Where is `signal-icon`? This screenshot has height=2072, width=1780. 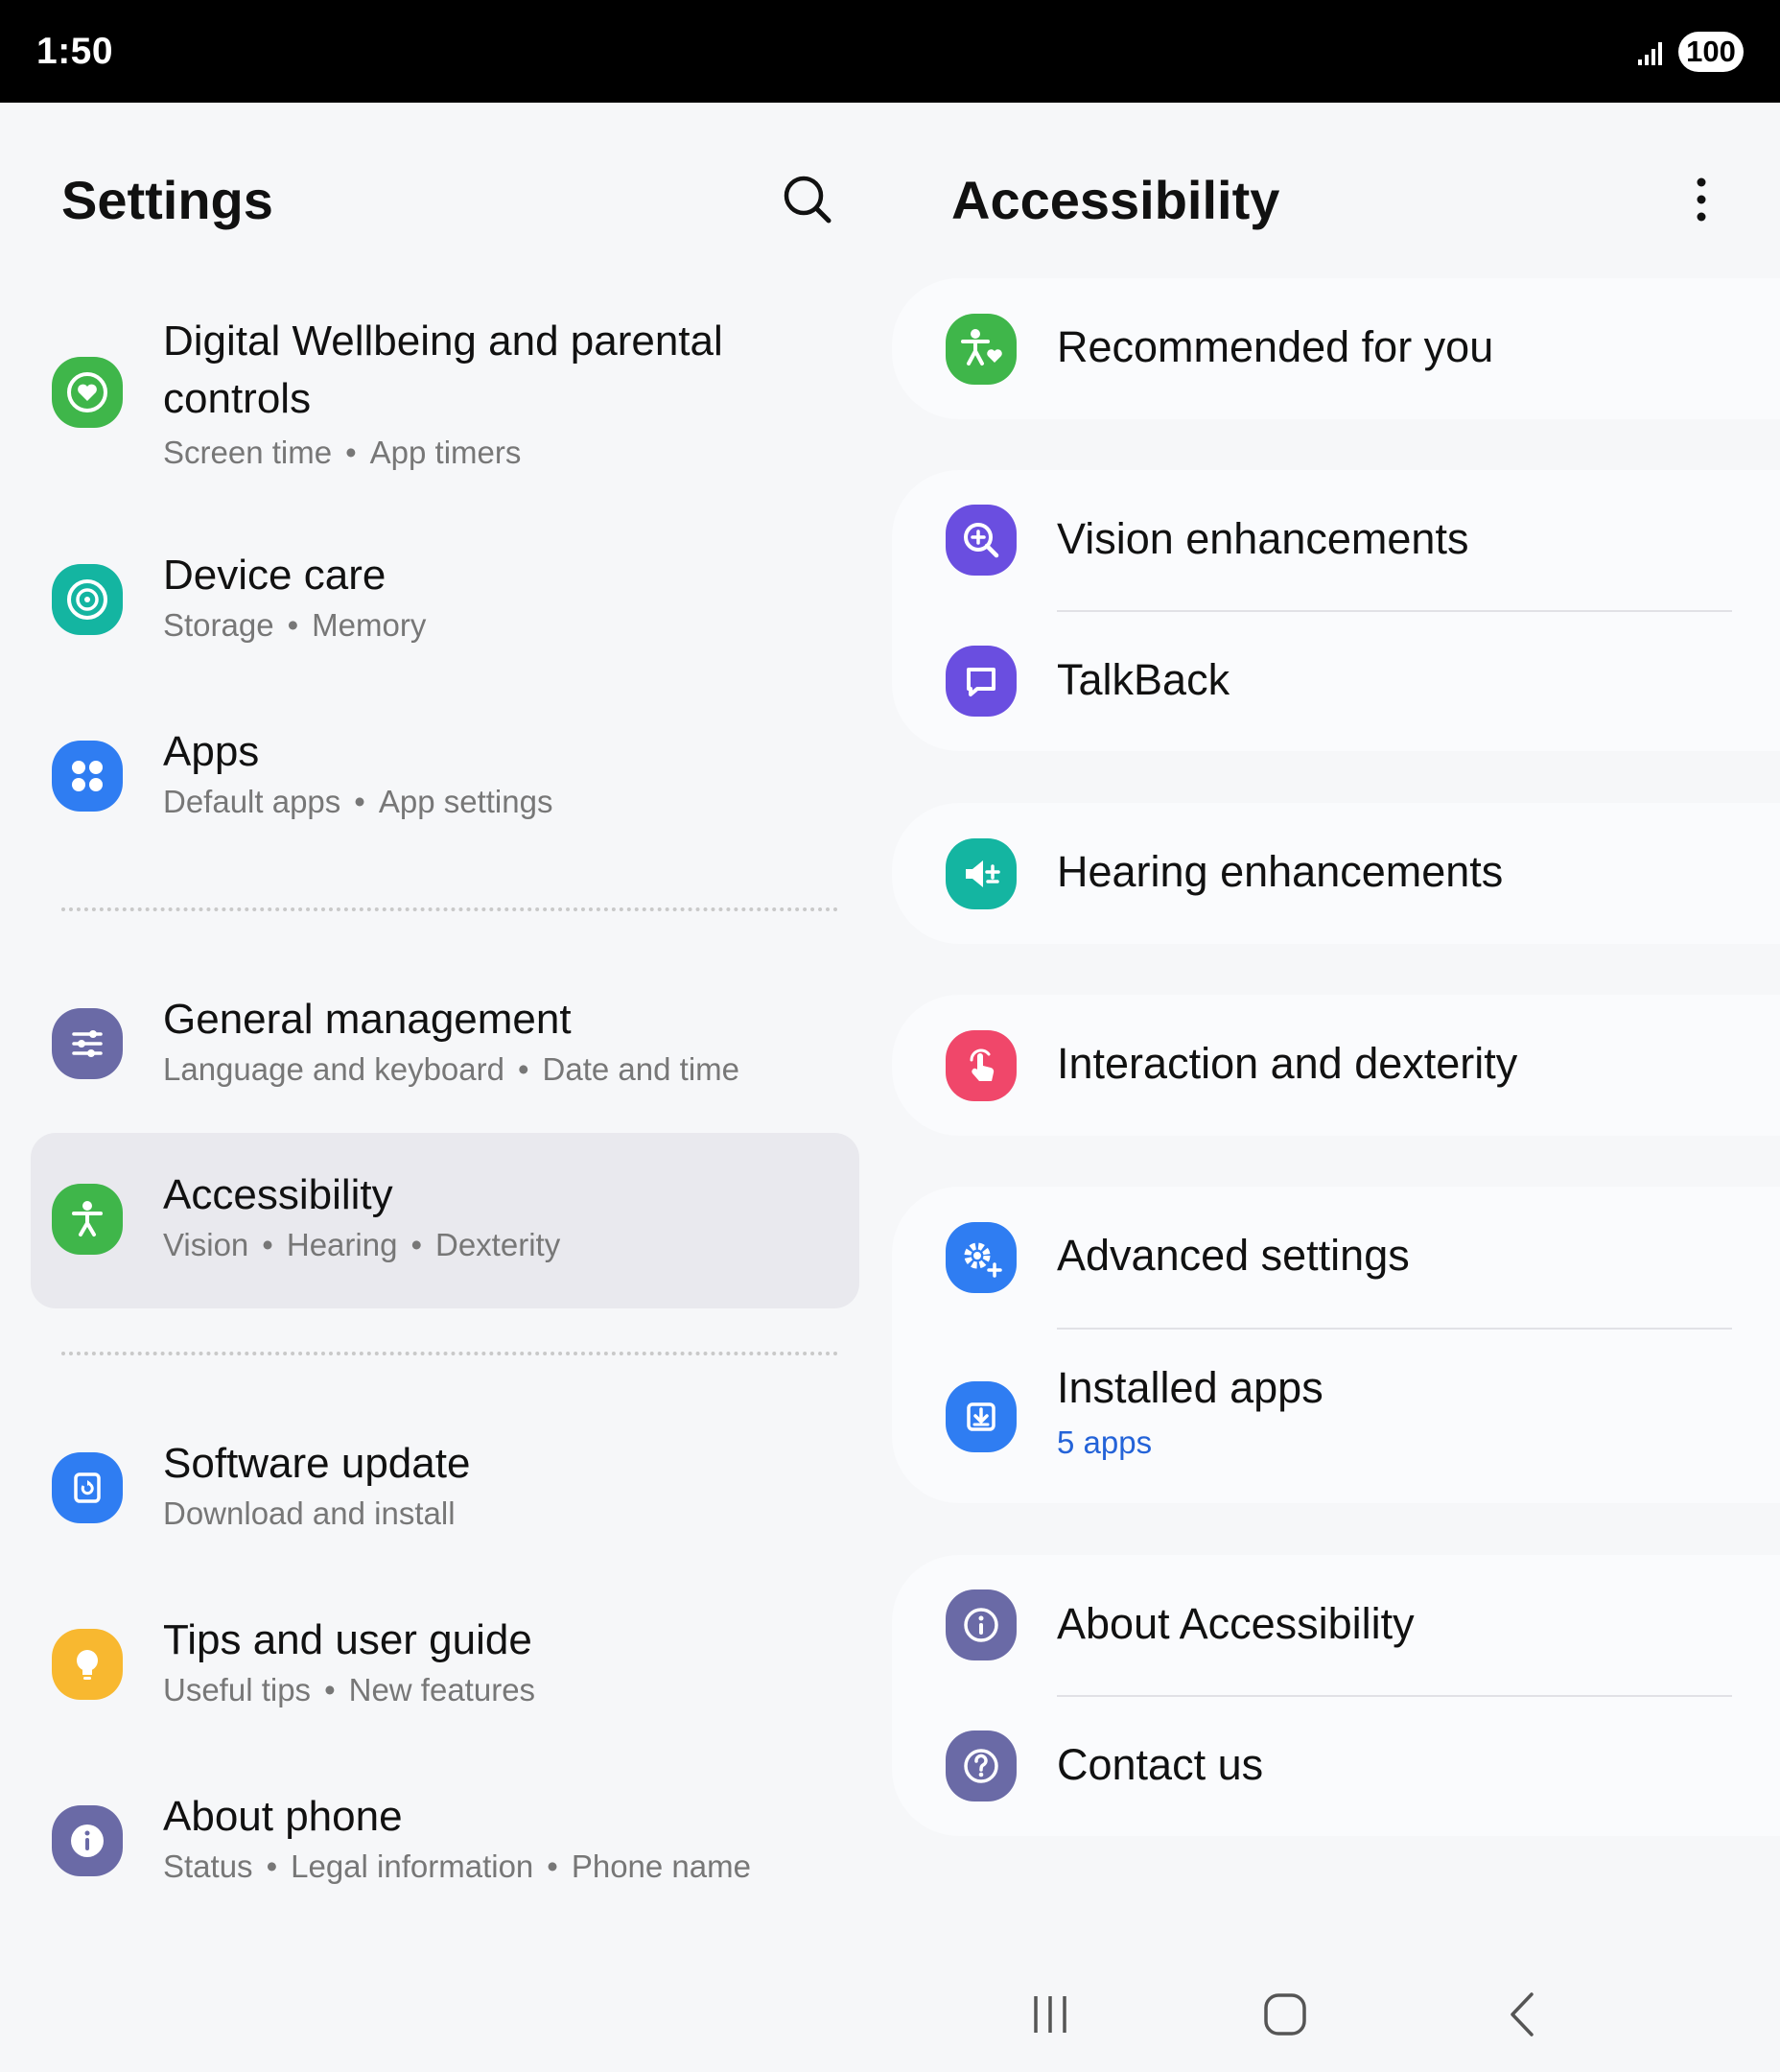 signal-icon is located at coordinates (1650, 53).